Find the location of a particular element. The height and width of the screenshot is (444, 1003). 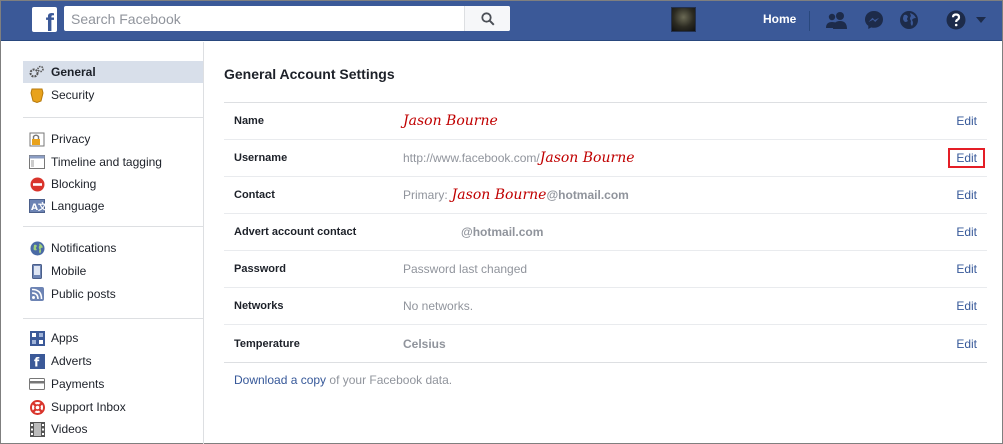

svg-text: A文 is located at coordinates (38, 207).